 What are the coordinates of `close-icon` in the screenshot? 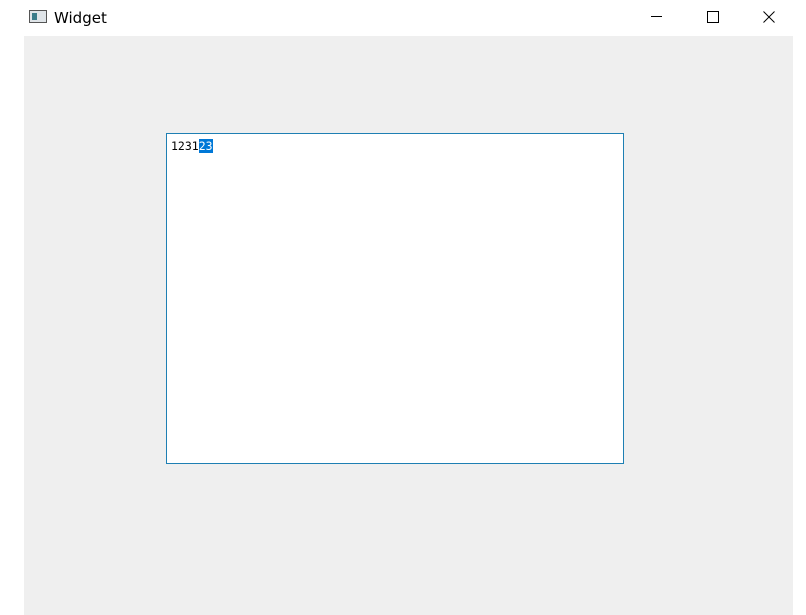 It's located at (769, 17).